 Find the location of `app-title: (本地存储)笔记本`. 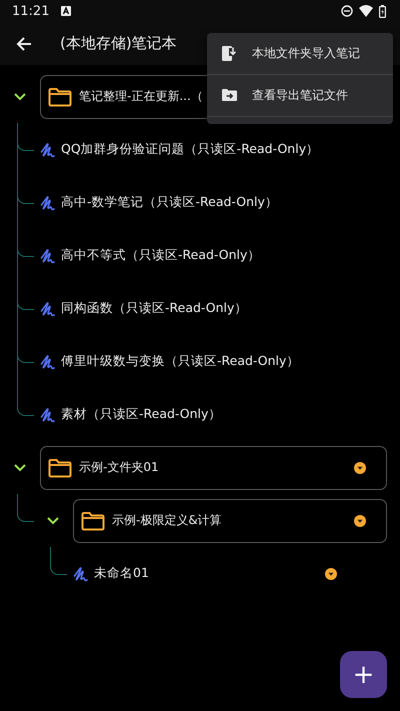

app-title: (本地存储)笔记本 is located at coordinates (118, 43).